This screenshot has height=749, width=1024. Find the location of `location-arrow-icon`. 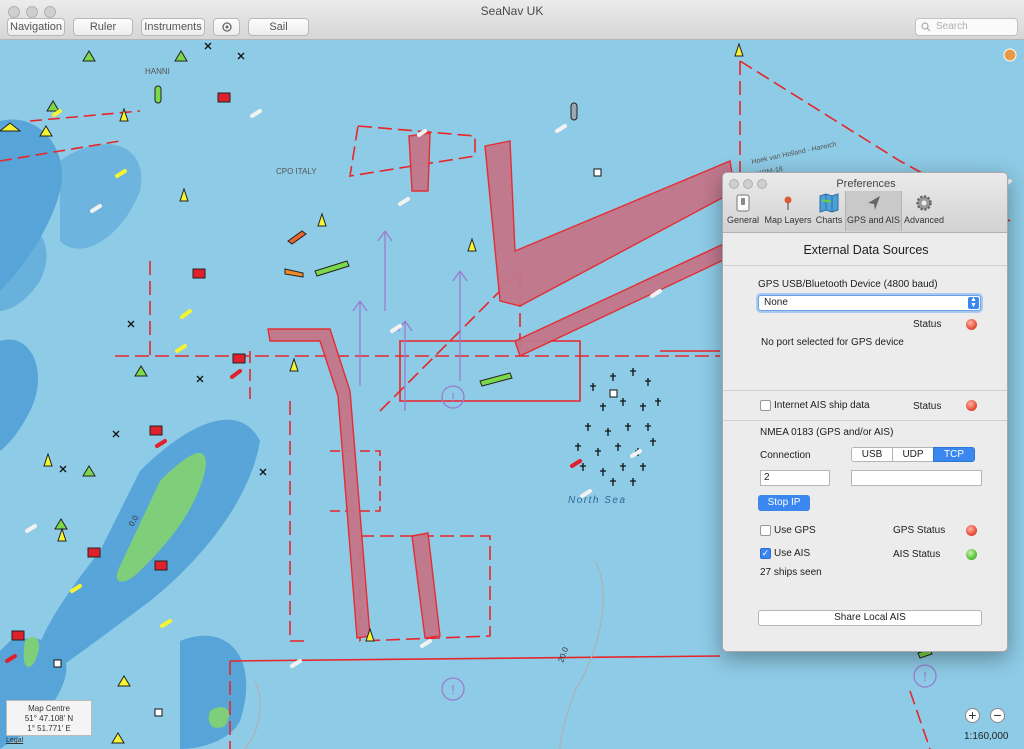

location-arrow-icon is located at coordinates (873, 203).